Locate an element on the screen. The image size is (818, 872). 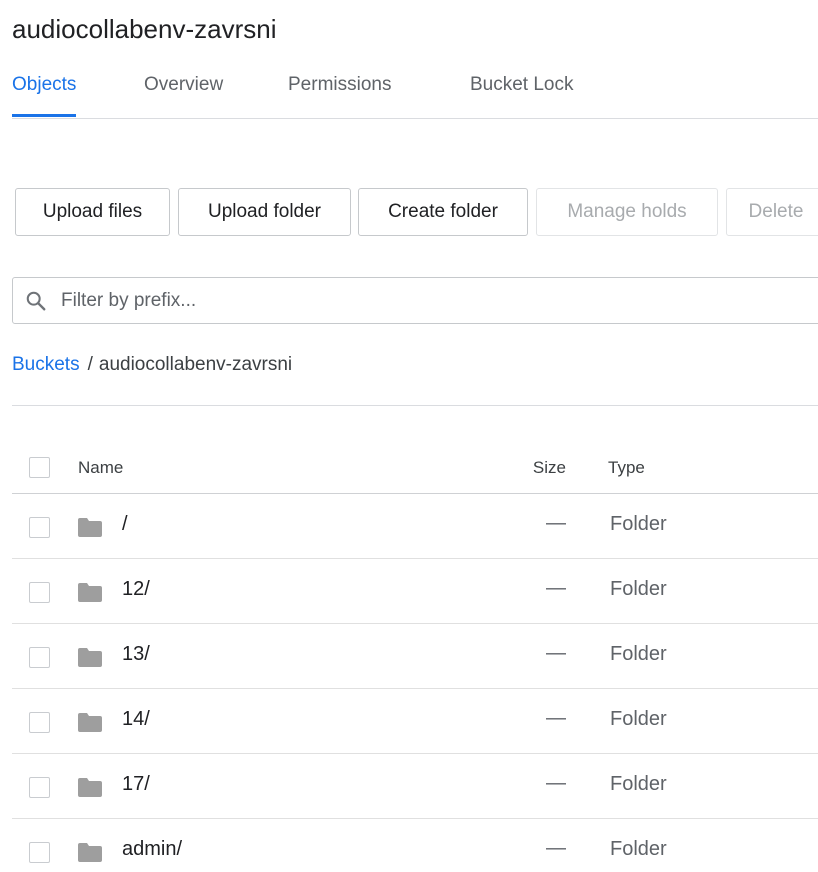
tab-overview: Overview is located at coordinates (183, 94).